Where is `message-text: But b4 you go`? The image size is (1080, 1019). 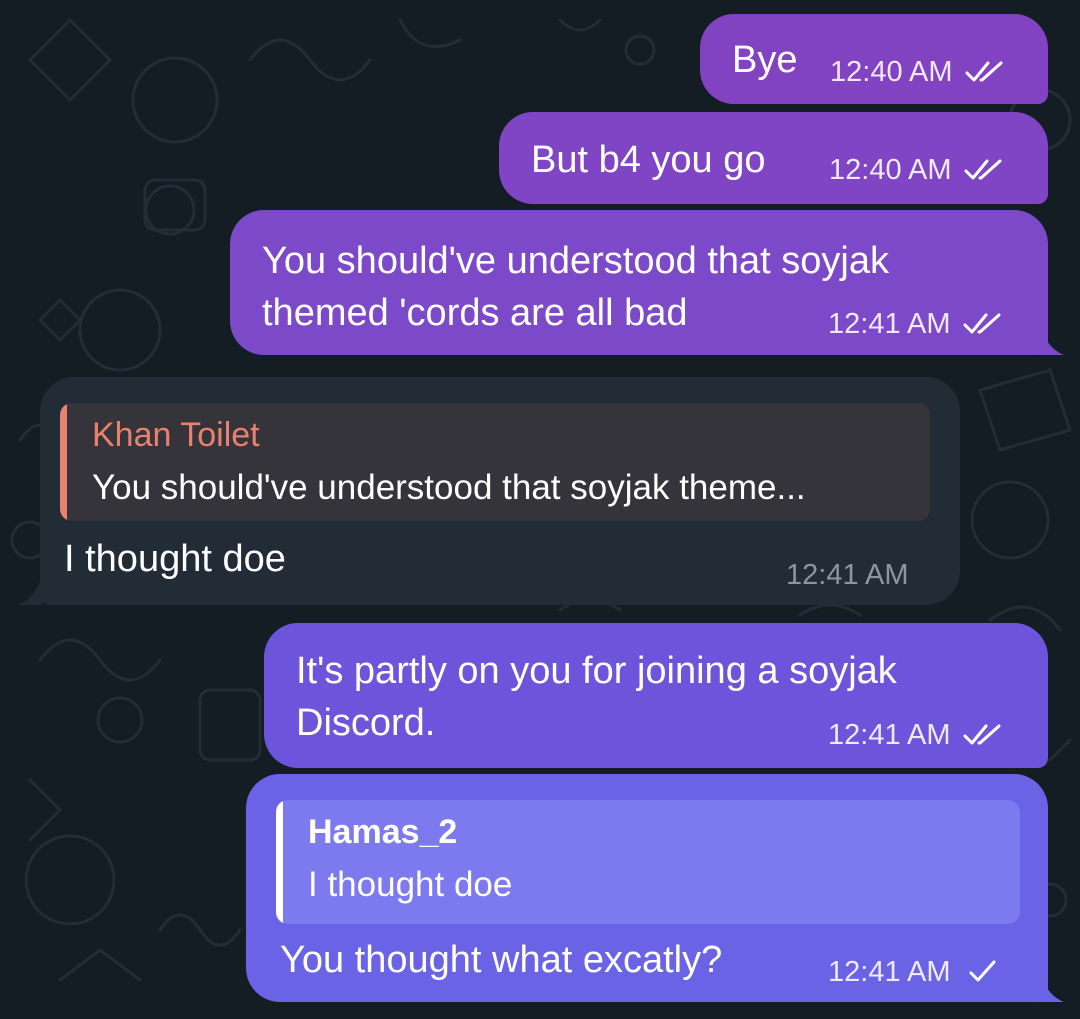
message-text: But b4 you go is located at coordinates (648, 160).